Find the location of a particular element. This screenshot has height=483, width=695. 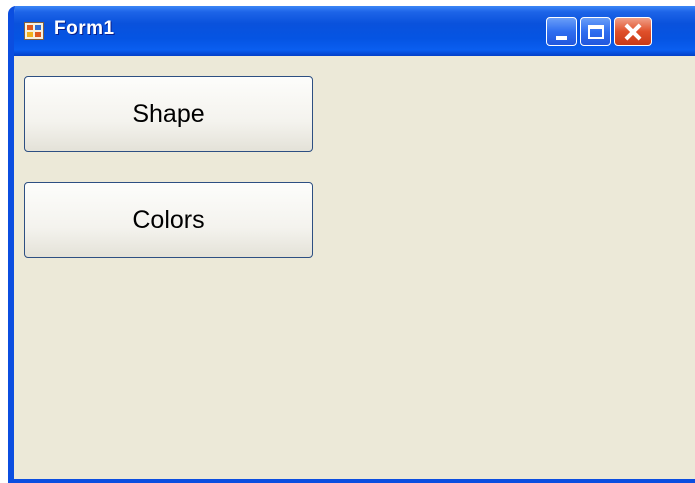

close-button is located at coordinates (633, 31).